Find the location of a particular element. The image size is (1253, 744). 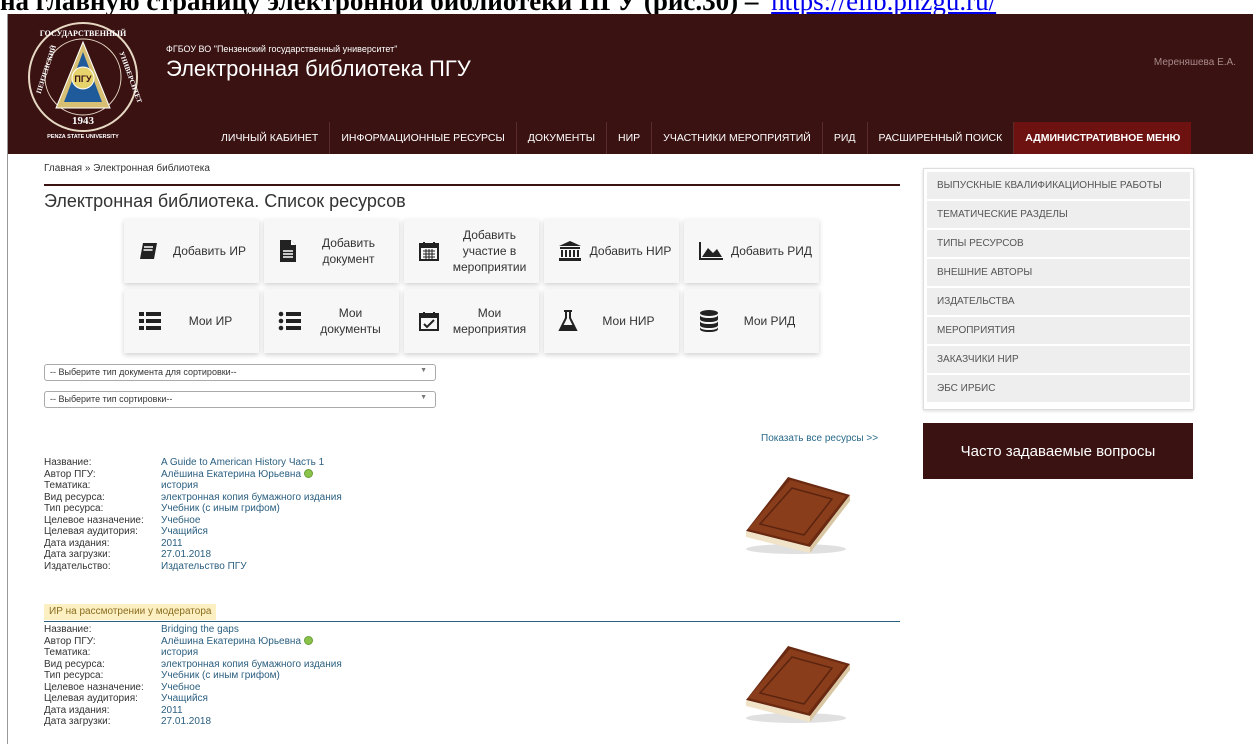

add-ir-button: Добавить ИР is located at coordinates (191, 251).